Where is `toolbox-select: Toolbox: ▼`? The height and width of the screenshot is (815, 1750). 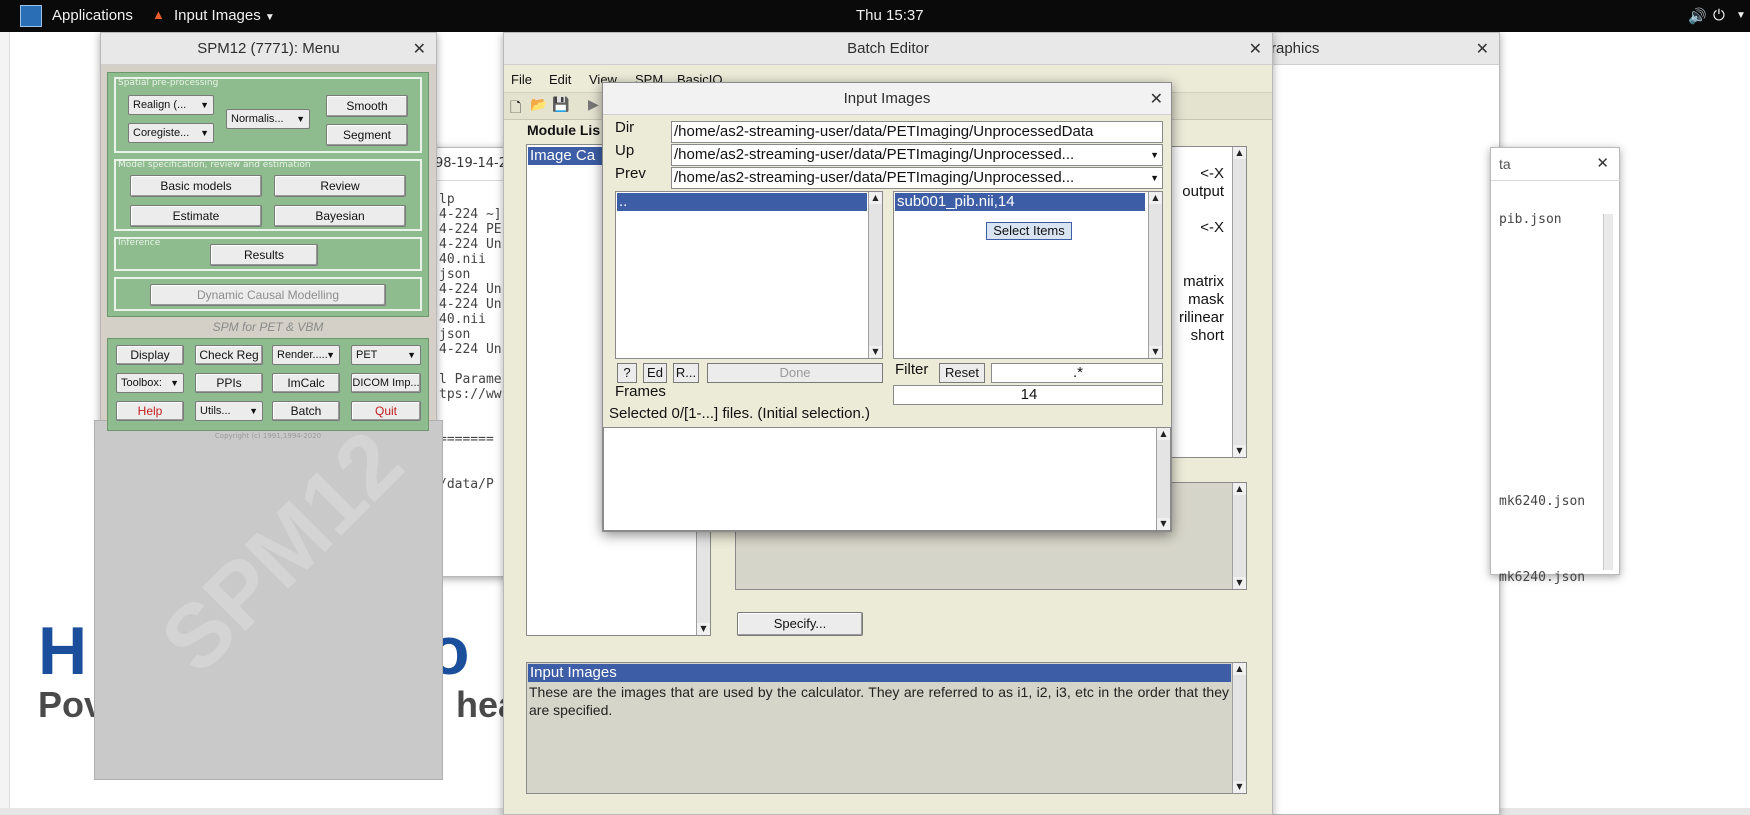
toolbox-select: Toolbox: ▼ is located at coordinates (150, 383).